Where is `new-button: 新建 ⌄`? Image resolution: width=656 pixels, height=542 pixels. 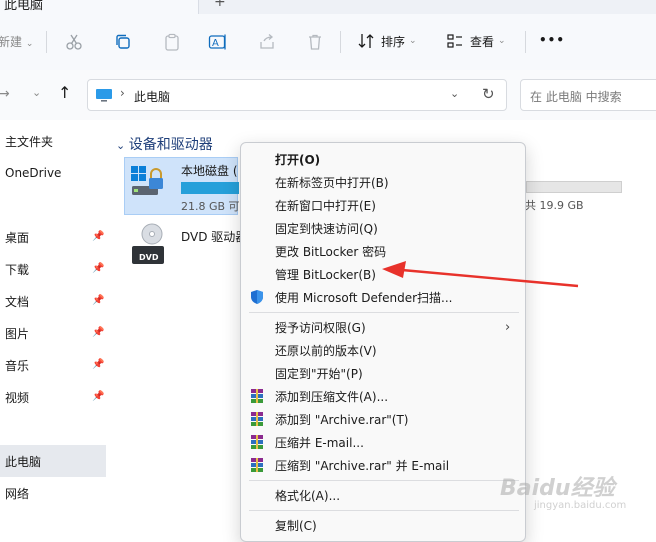
new-button: 新建 ⌄ is located at coordinates (16, 41).